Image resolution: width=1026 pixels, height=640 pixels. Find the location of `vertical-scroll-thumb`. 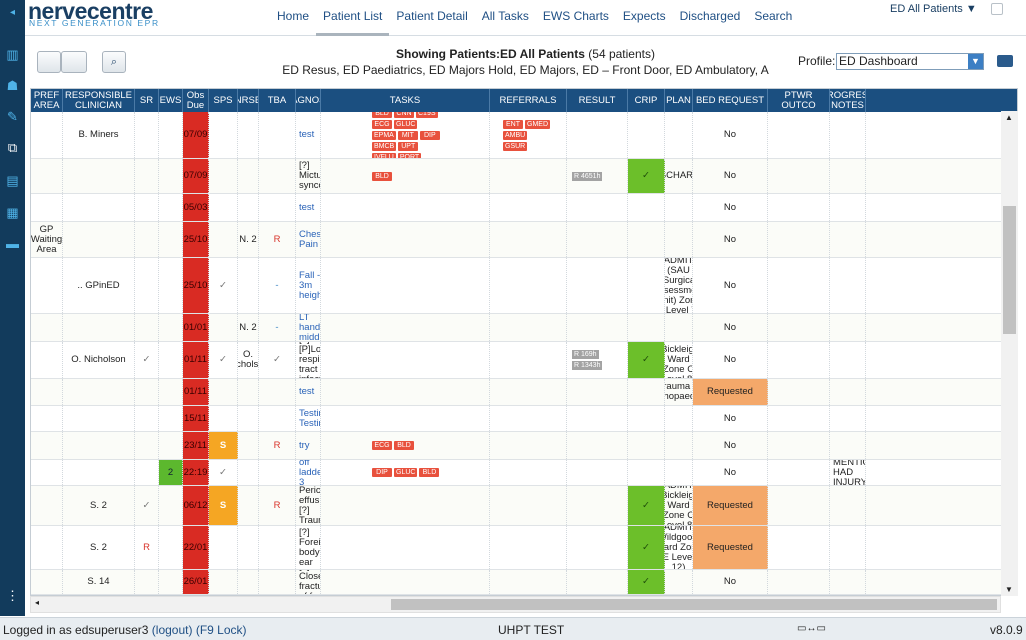

vertical-scroll-thumb is located at coordinates (1009, 270).